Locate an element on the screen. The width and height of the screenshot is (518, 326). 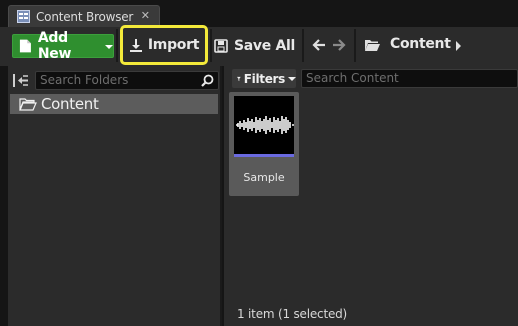
content-browser-icon is located at coordinates (23, 16).